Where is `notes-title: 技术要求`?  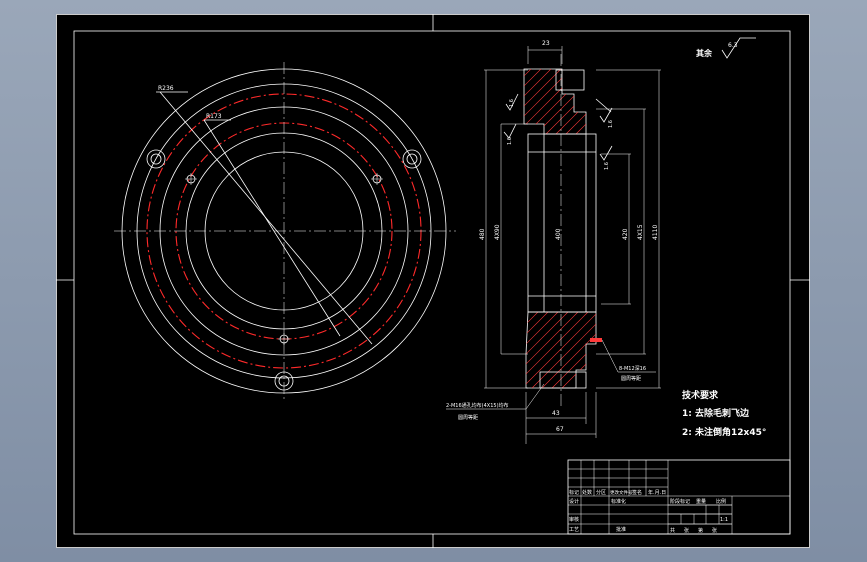
notes-title: 技术要求 is located at coordinates (700, 395).